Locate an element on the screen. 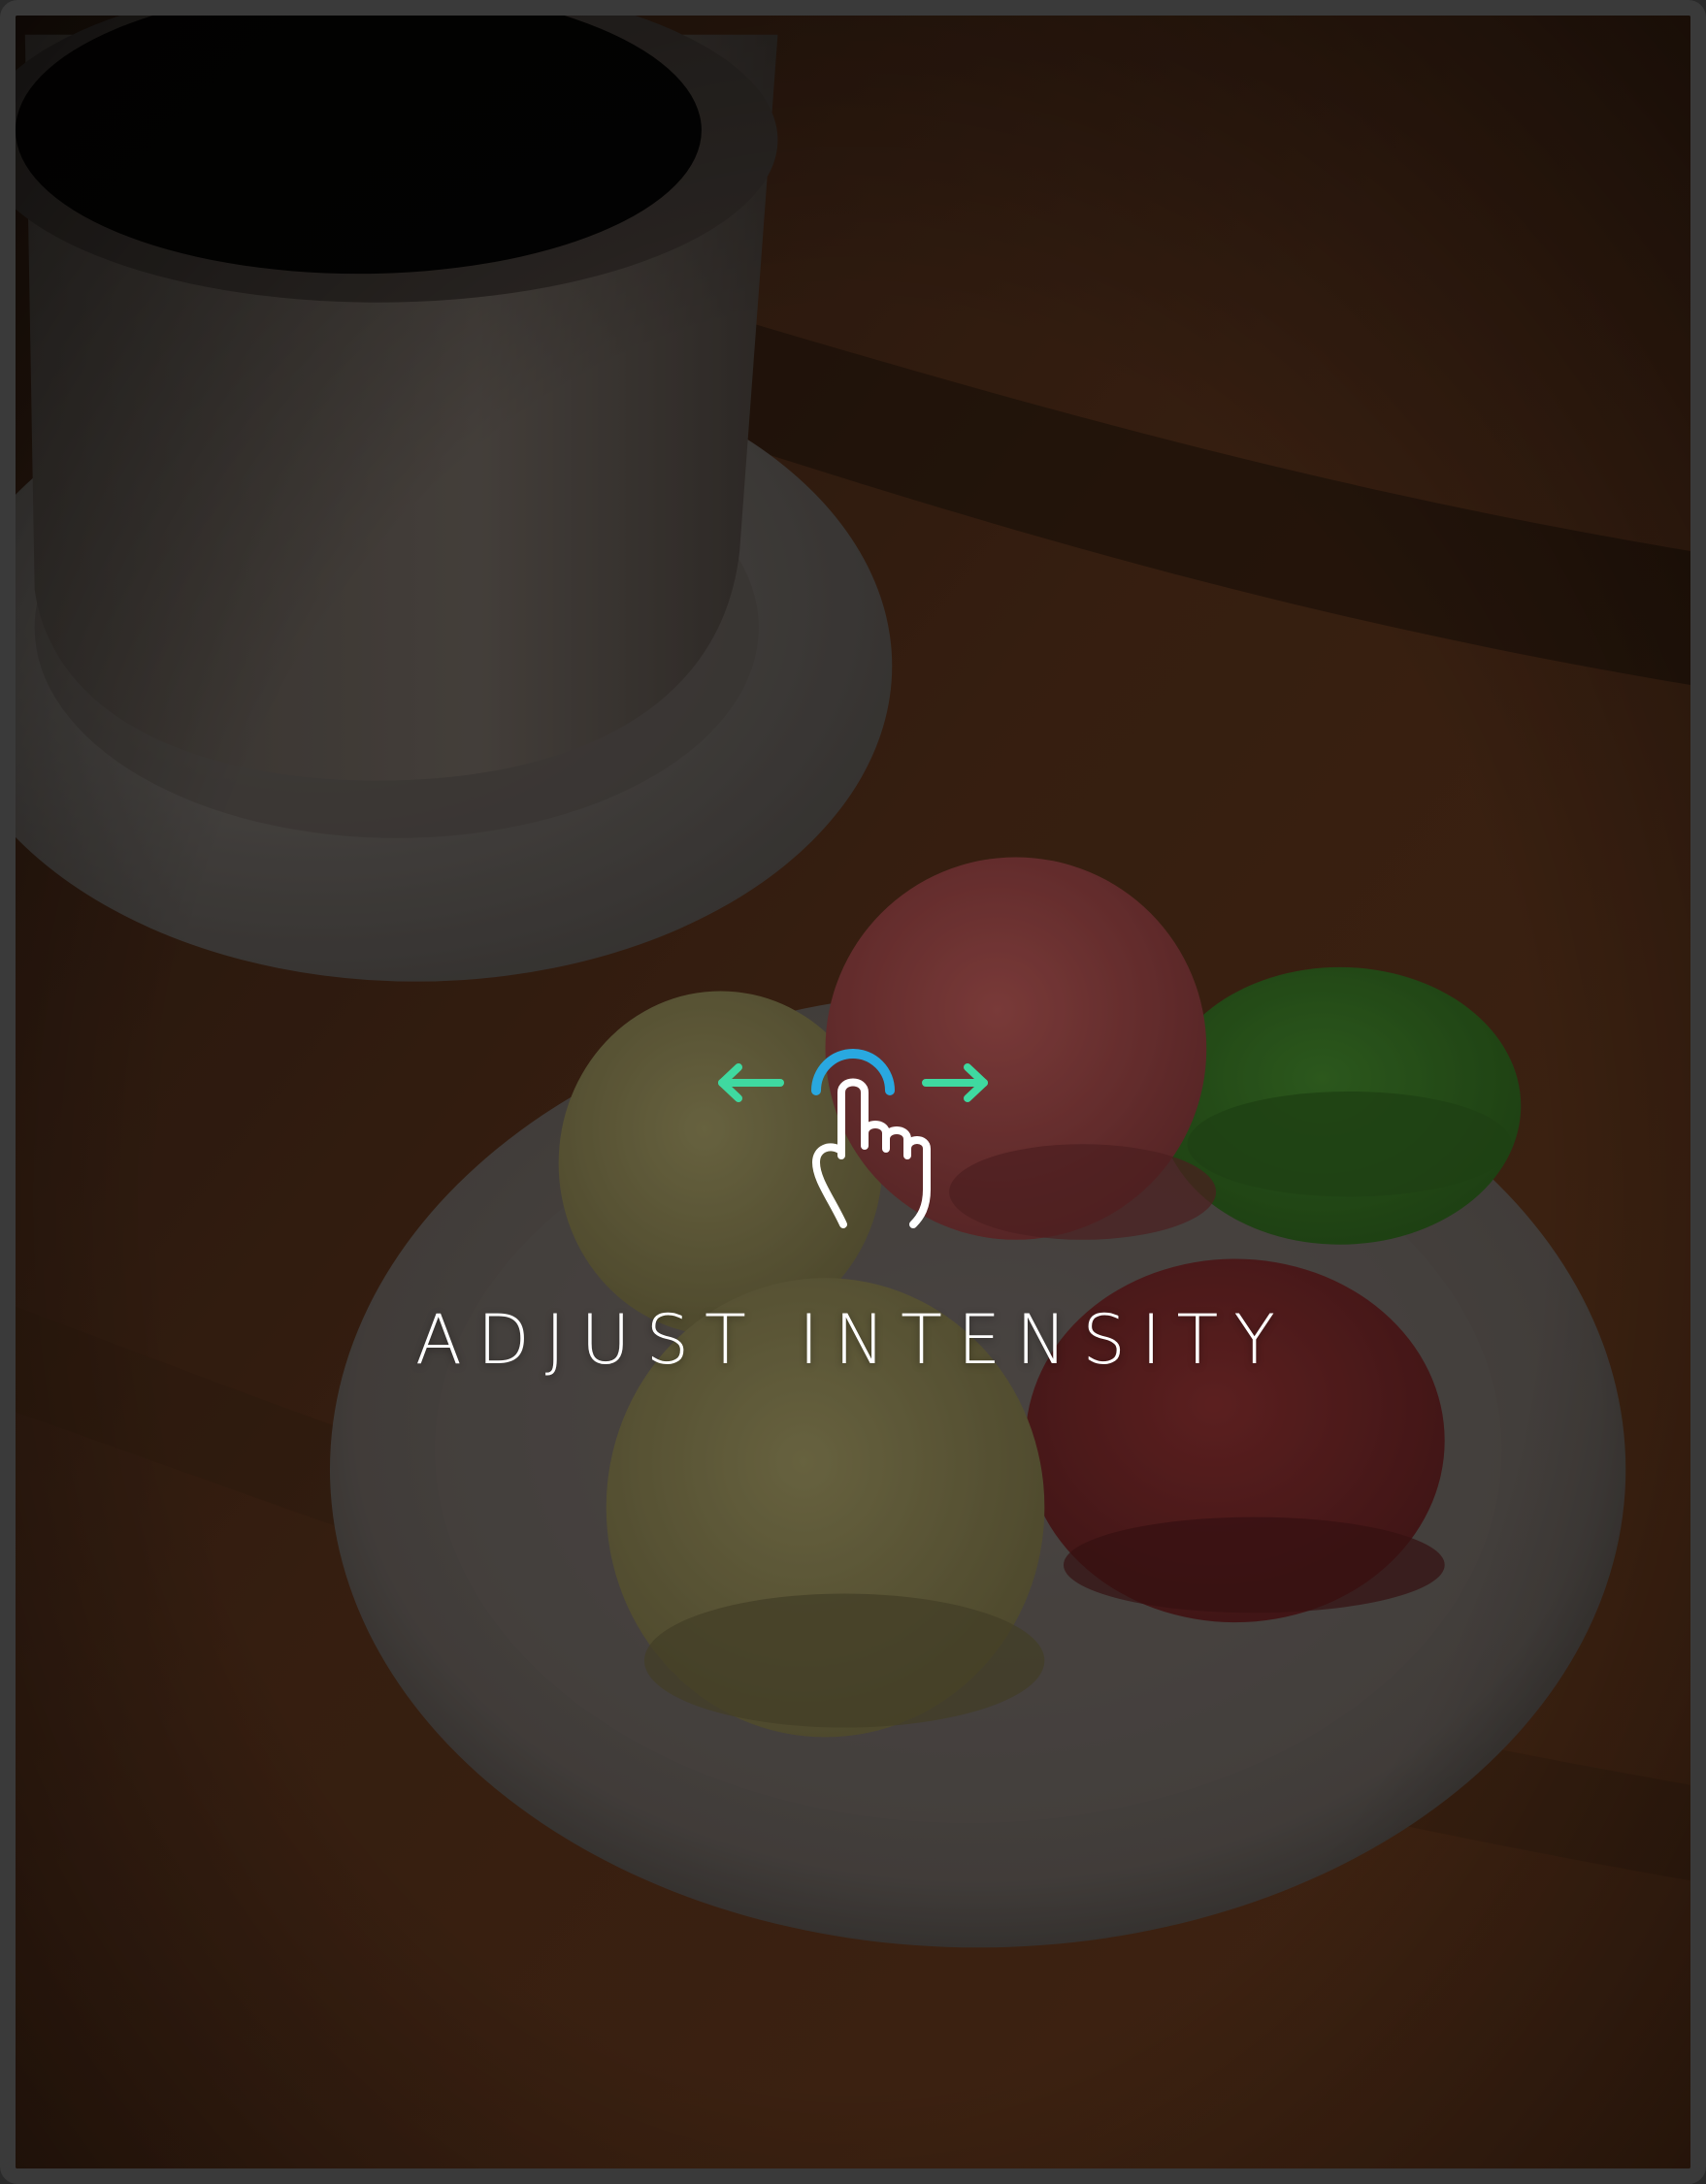 The width and height of the screenshot is (1706, 2184). adjust-intensity-label: ADJUST INTENSITY is located at coordinates (853, 1340).